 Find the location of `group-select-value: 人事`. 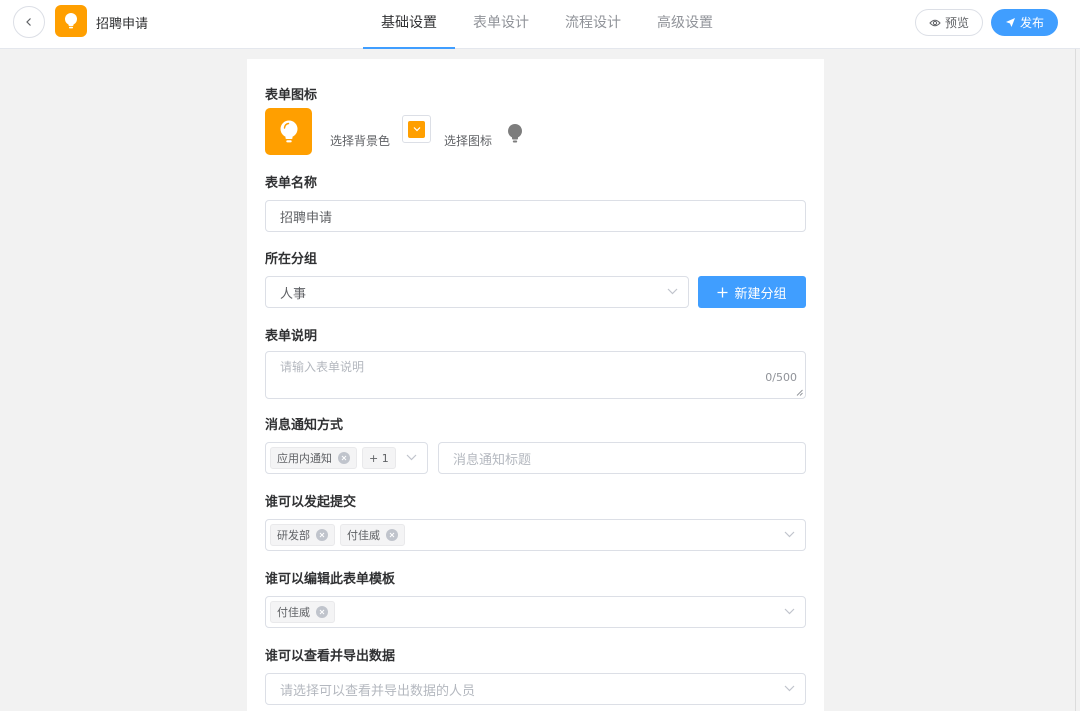

group-select-value: 人事 is located at coordinates (293, 294).